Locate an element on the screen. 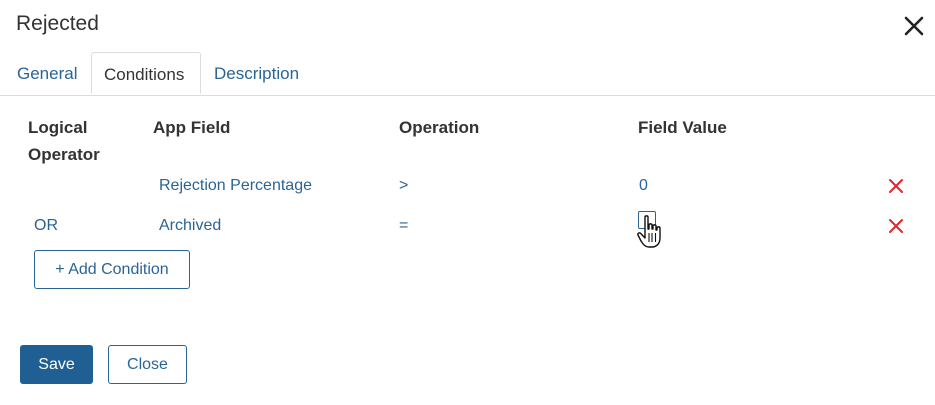 The width and height of the screenshot is (935, 405). row-app-field: Rejection Percentage is located at coordinates (235, 186).